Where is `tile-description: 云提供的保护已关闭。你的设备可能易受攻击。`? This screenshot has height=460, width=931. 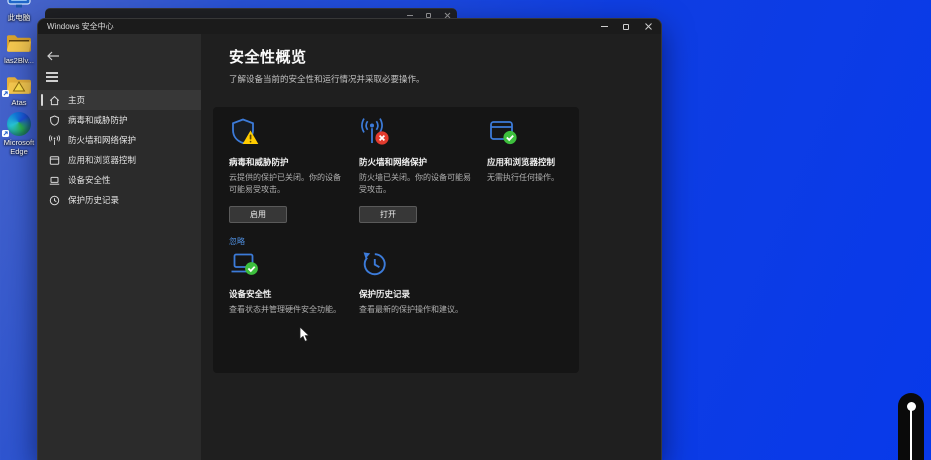
tile-description: 云提供的保护已关闭。你的设备可能易受攻击。 is located at coordinates (285, 183).